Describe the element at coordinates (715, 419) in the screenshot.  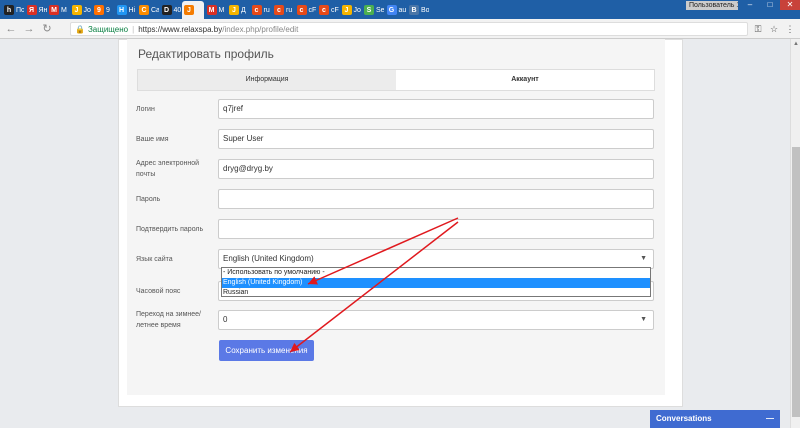
I see `conversations-widget: Conversations —` at that location.